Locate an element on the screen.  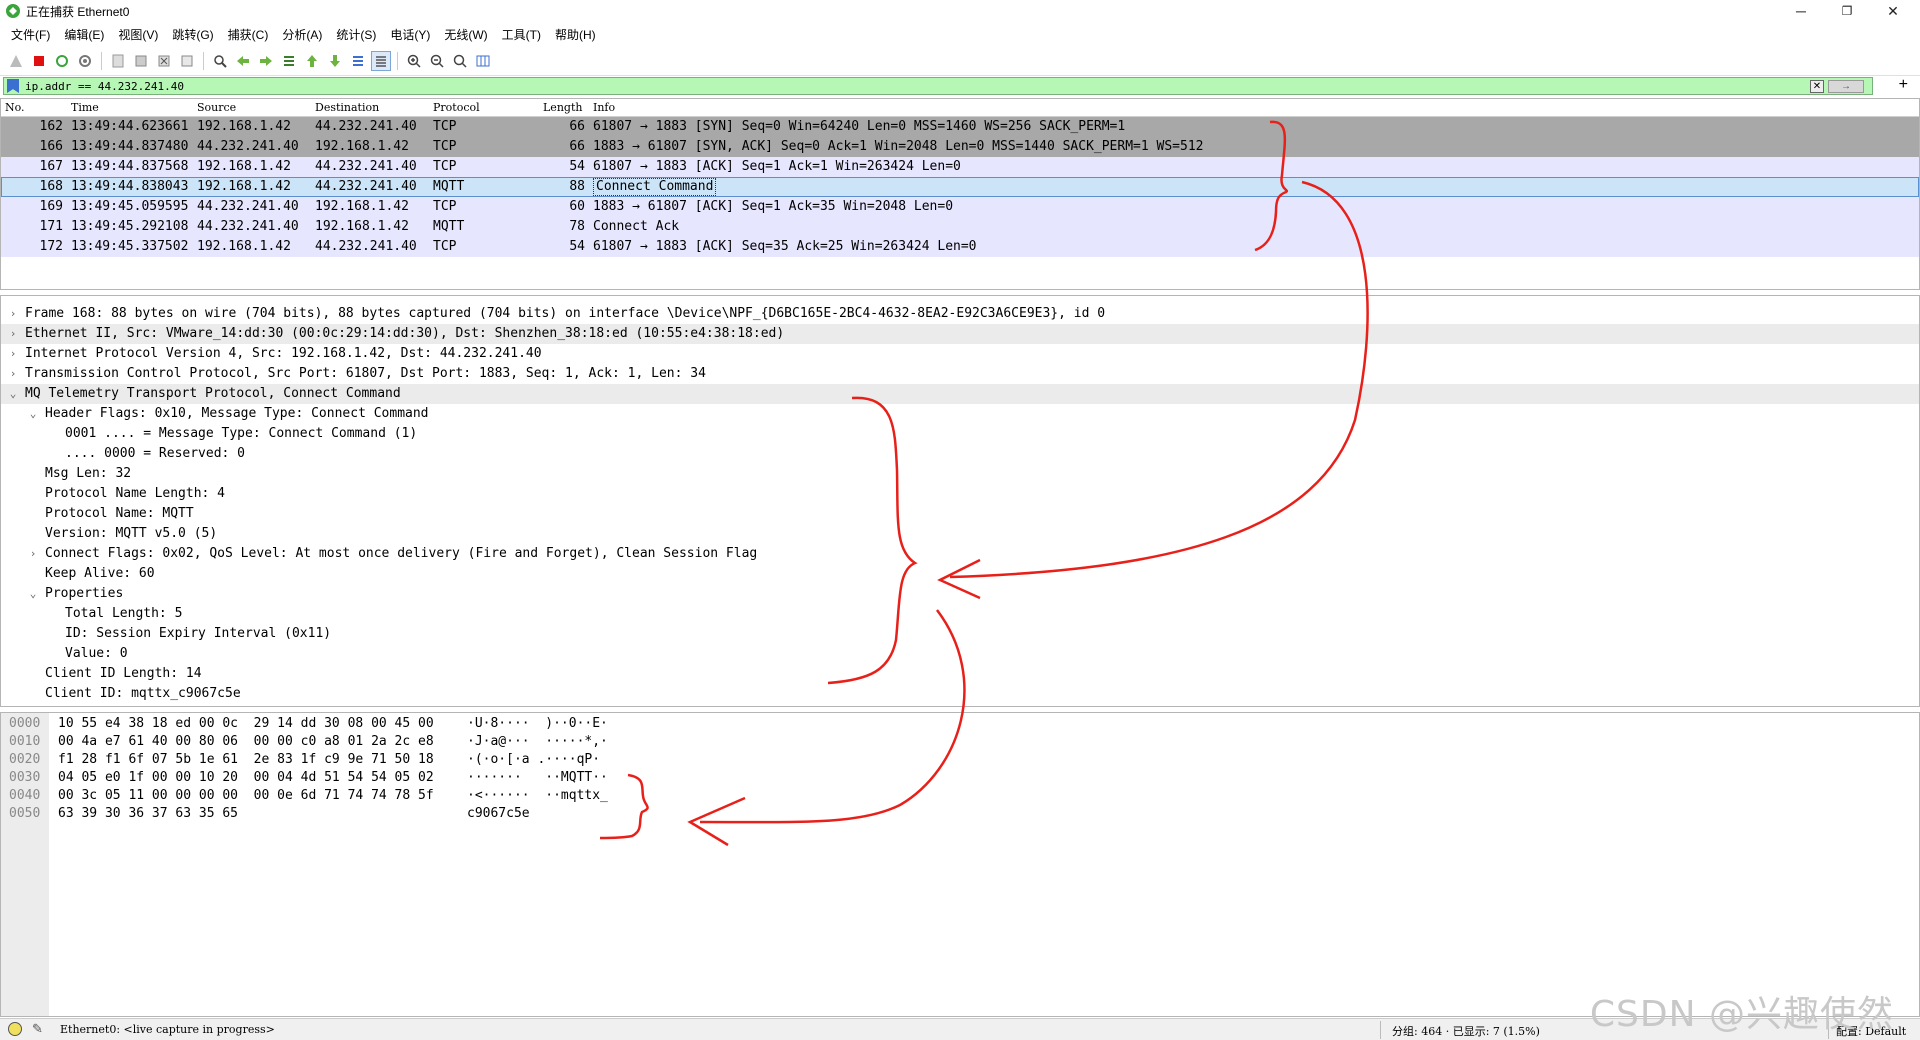
menu-telephony: 电话(Y) is located at coordinates (410, 34).